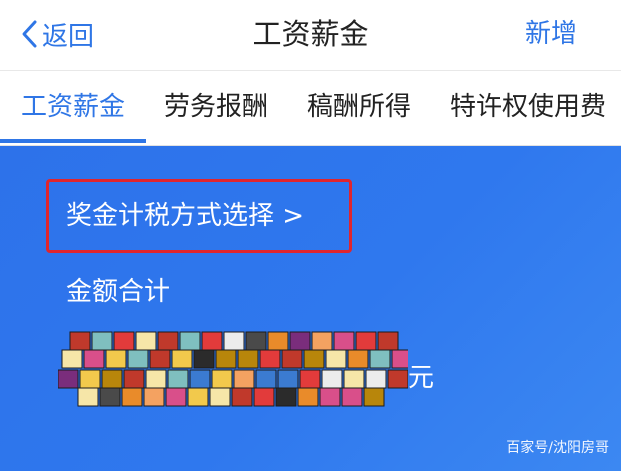 Image resolution: width=621 pixels, height=471 pixels. I want to click on tab-author-remuneration: 稿酬所得, so click(359, 107).